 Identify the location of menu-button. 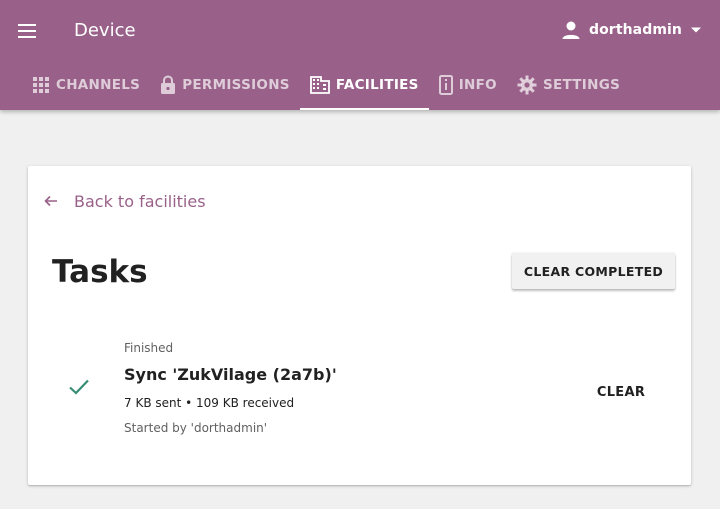
(27, 31).